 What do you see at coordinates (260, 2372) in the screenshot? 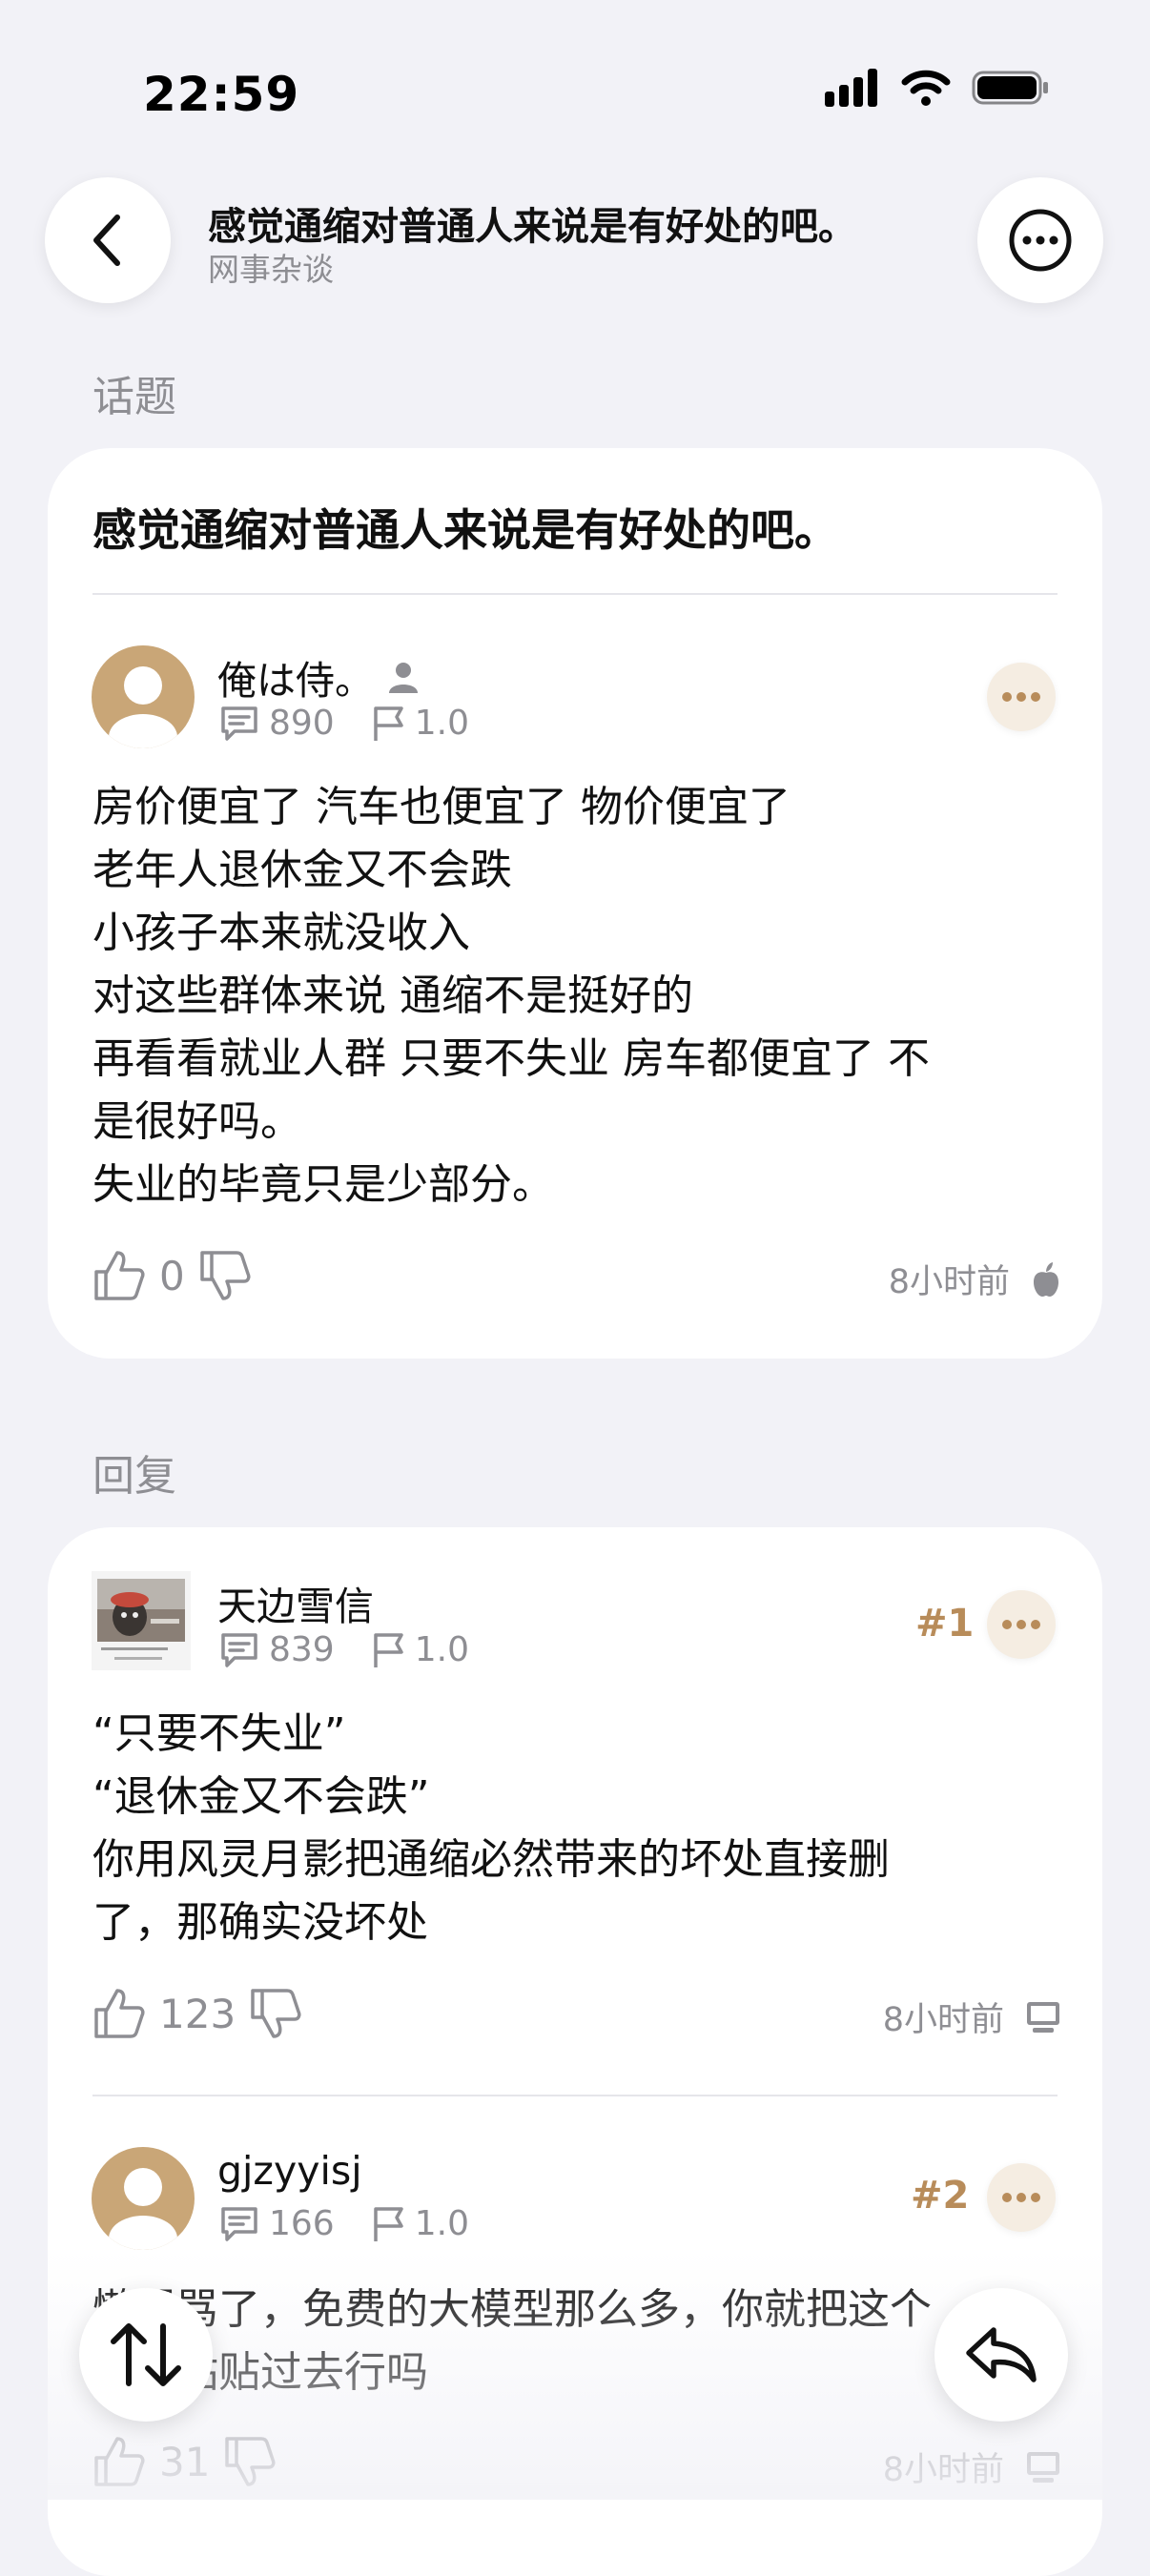
I see `body-line: 问题粘贴过去行吗` at bounding box center [260, 2372].